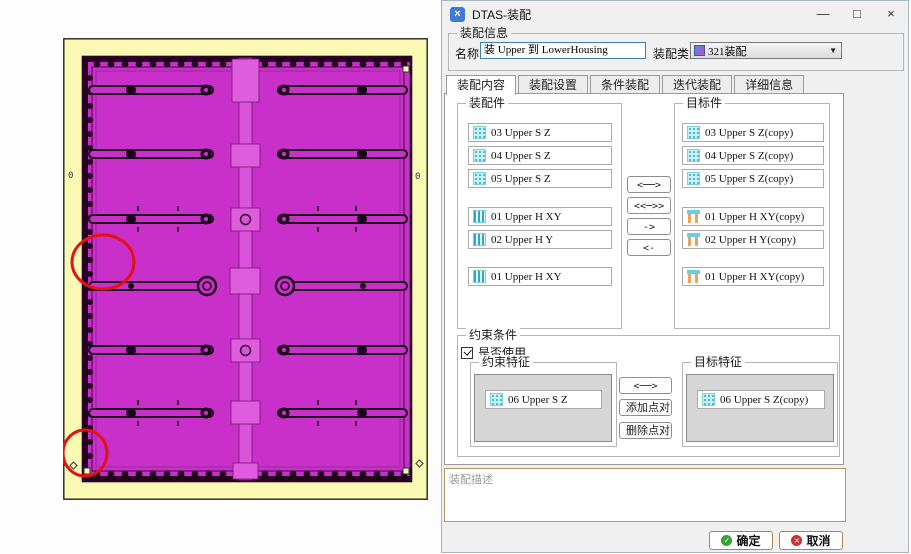  I want to click on source-part-row: 02 Upper H Y, so click(540, 239).